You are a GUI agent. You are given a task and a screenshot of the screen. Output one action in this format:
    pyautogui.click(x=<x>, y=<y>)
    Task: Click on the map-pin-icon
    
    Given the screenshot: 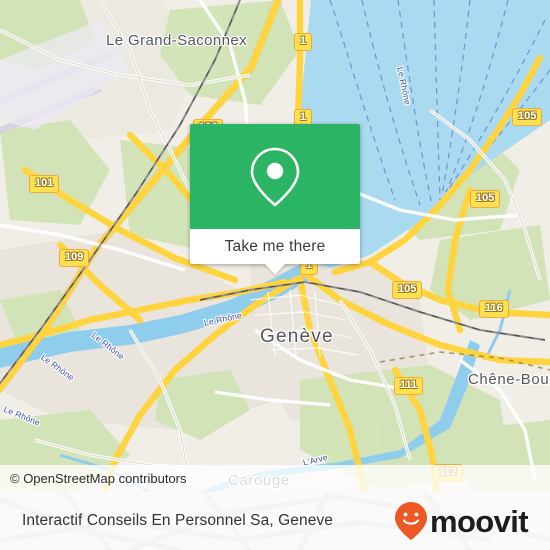 What is the action you would take?
    pyautogui.click(x=275, y=177)
    